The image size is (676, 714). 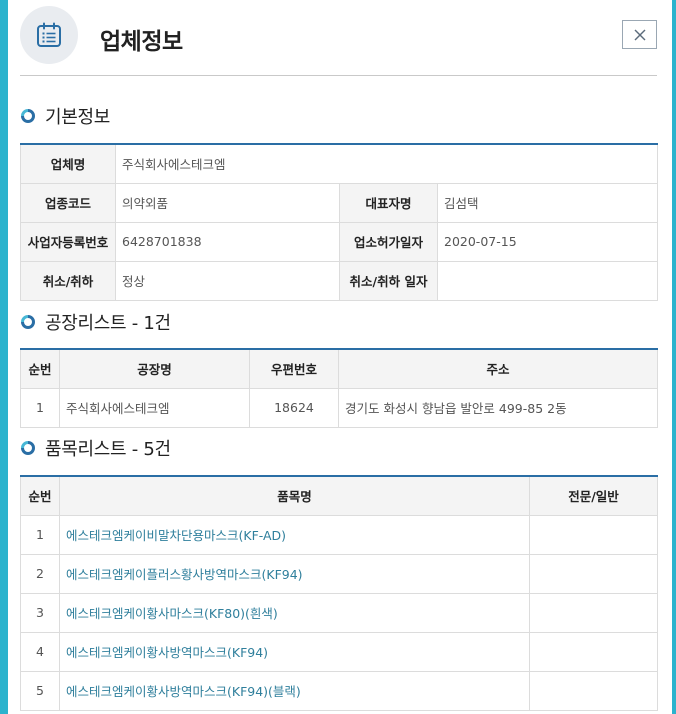 I want to click on product-link: 에스테크엠케이황사방역마스크(KF94), so click(x=294, y=651).